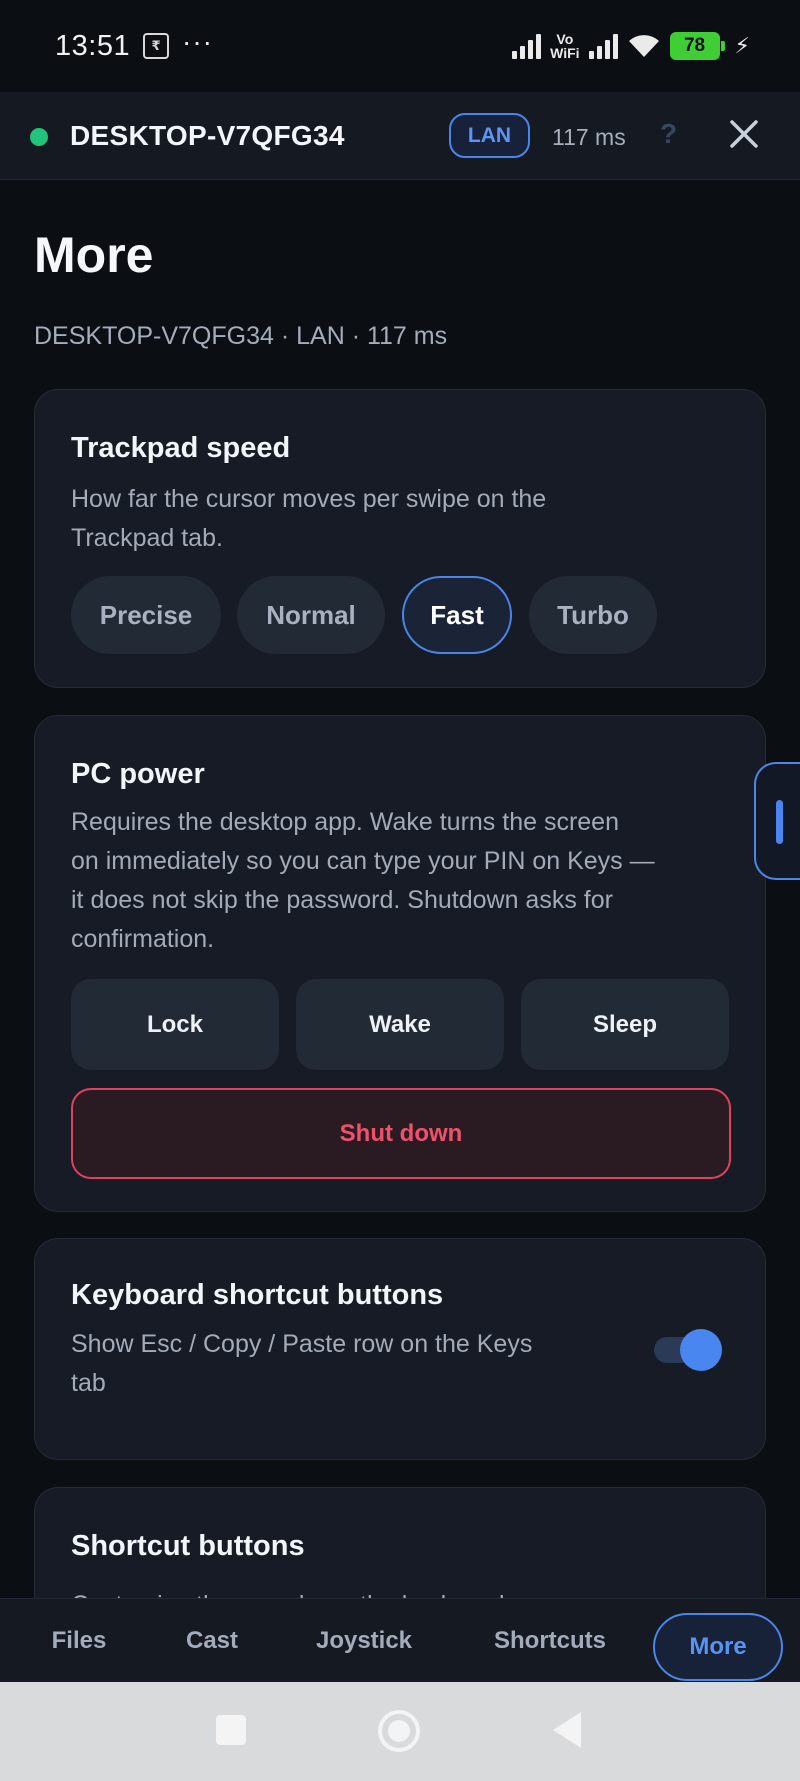  I want to click on back-icon, so click(567, 1730).